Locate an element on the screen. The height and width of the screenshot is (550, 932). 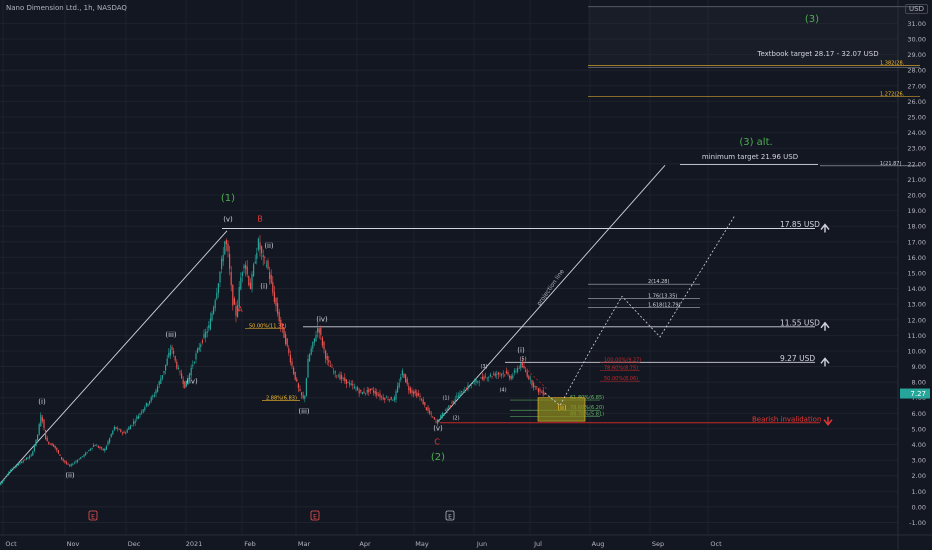
y-tick-label: 17.00 is located at coordinates (916, 242).